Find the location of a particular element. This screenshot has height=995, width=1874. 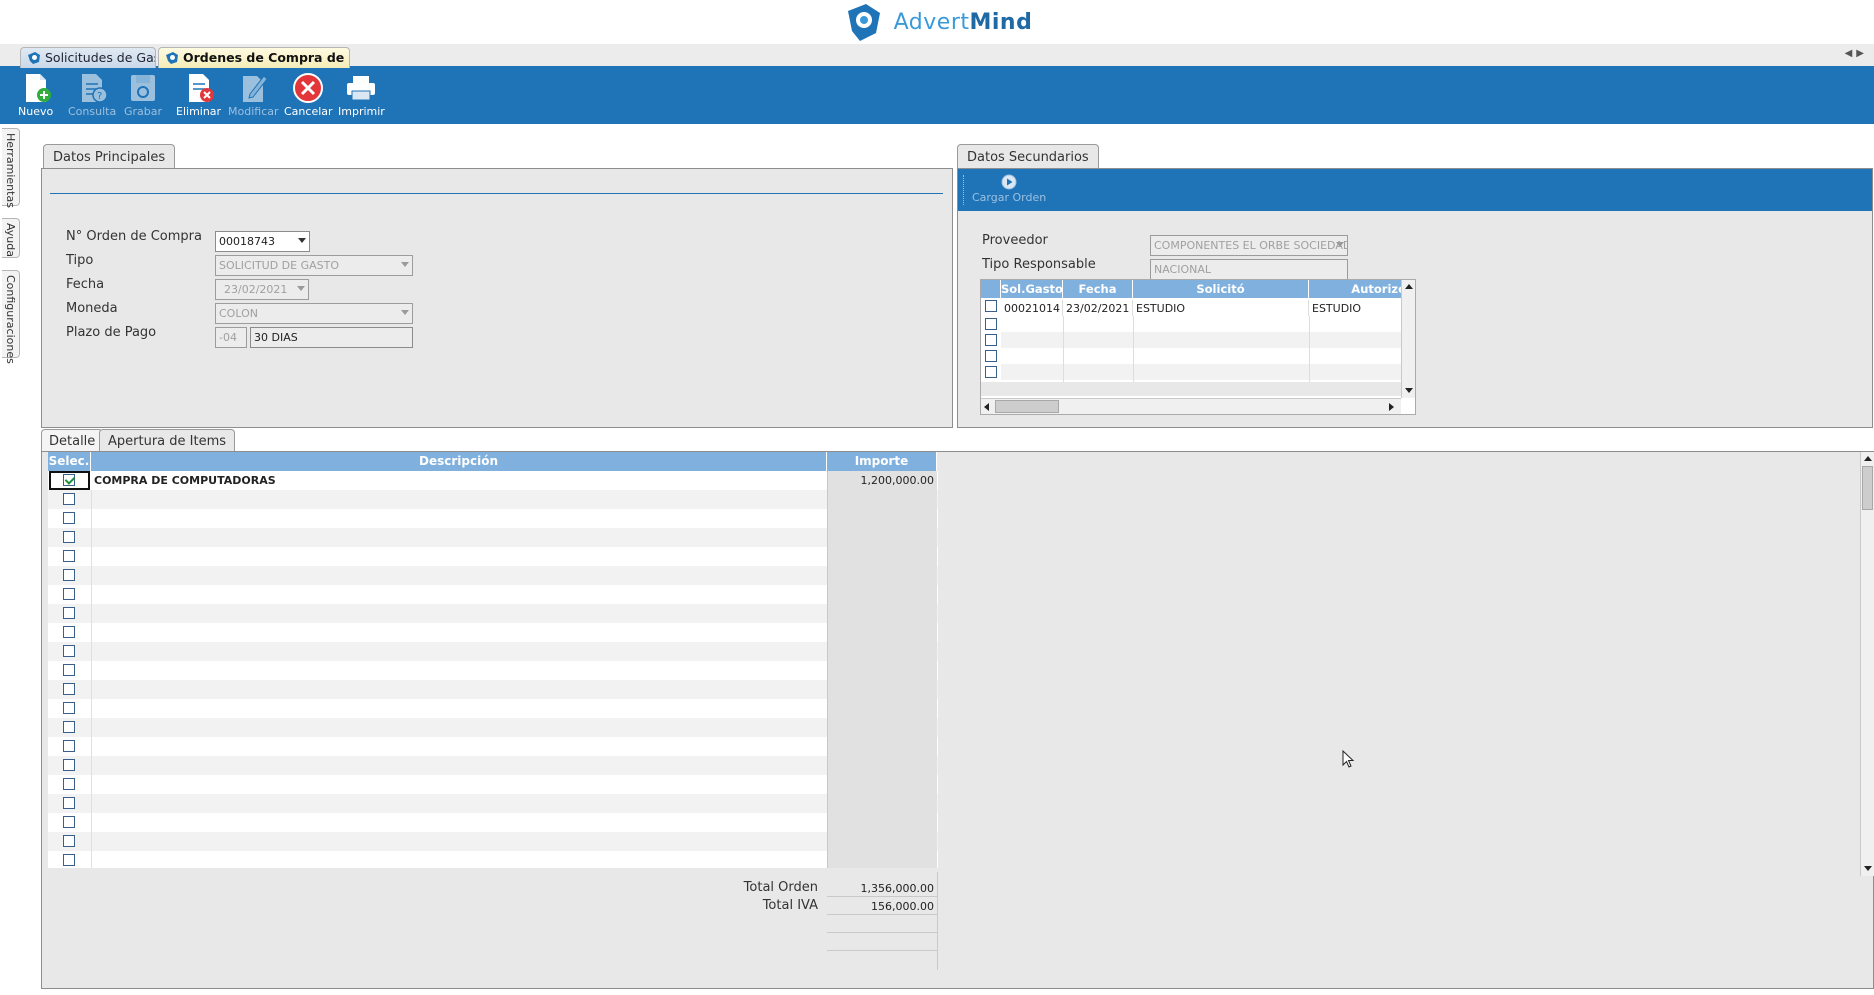

fecha-date-picker: 23/02/2021 is located at coordinates (262, 289).